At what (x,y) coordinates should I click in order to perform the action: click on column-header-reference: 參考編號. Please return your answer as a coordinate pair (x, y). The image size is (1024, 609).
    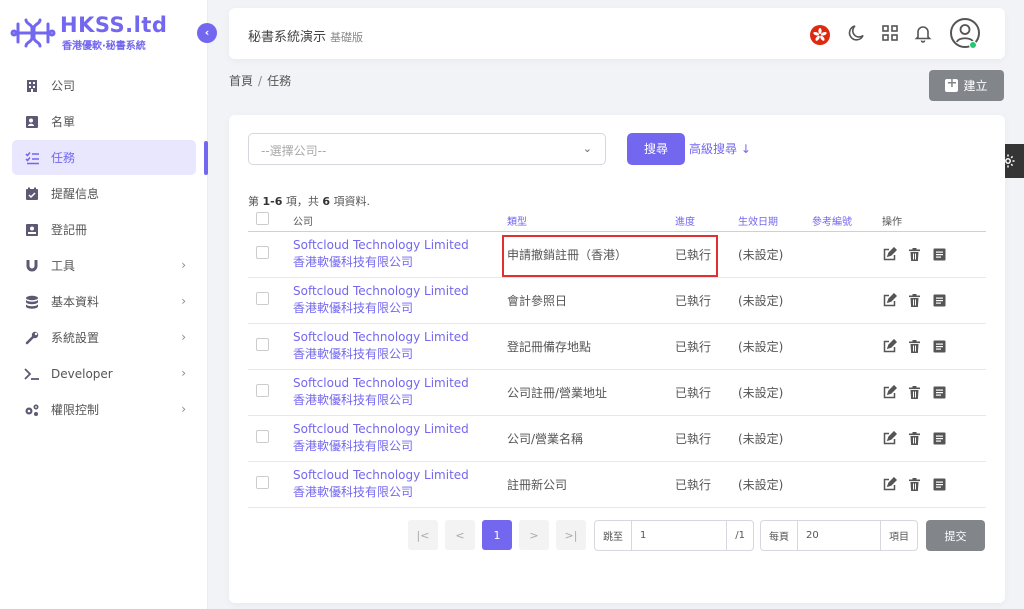
    Looking at the image, I should click on (847, 221).